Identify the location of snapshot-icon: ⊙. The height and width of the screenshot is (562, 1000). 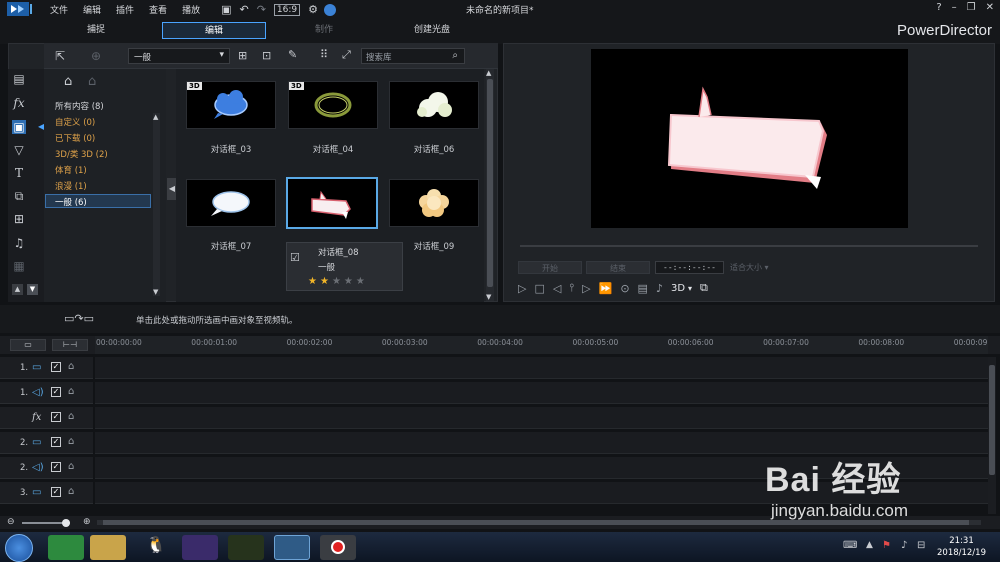
(624, 288).